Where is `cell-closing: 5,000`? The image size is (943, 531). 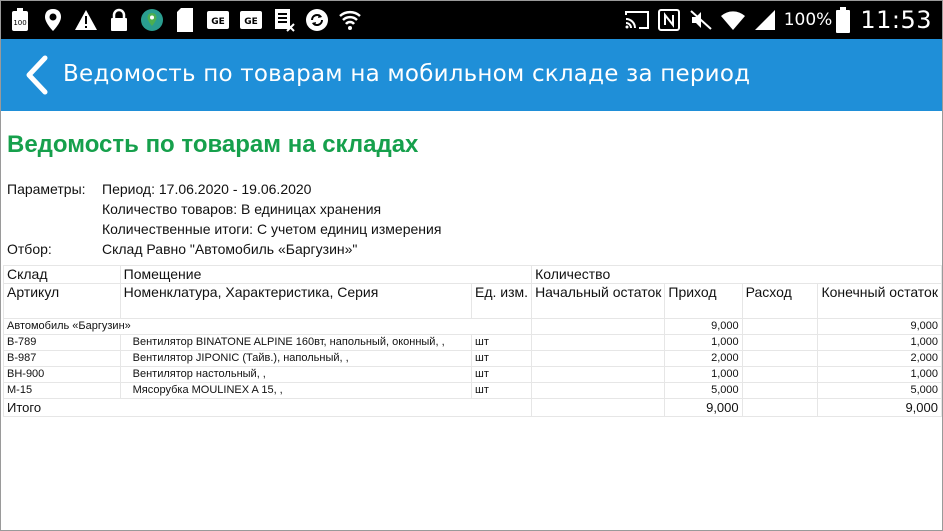 cell-closing: 5,000 is located at coordinates (879, 390).